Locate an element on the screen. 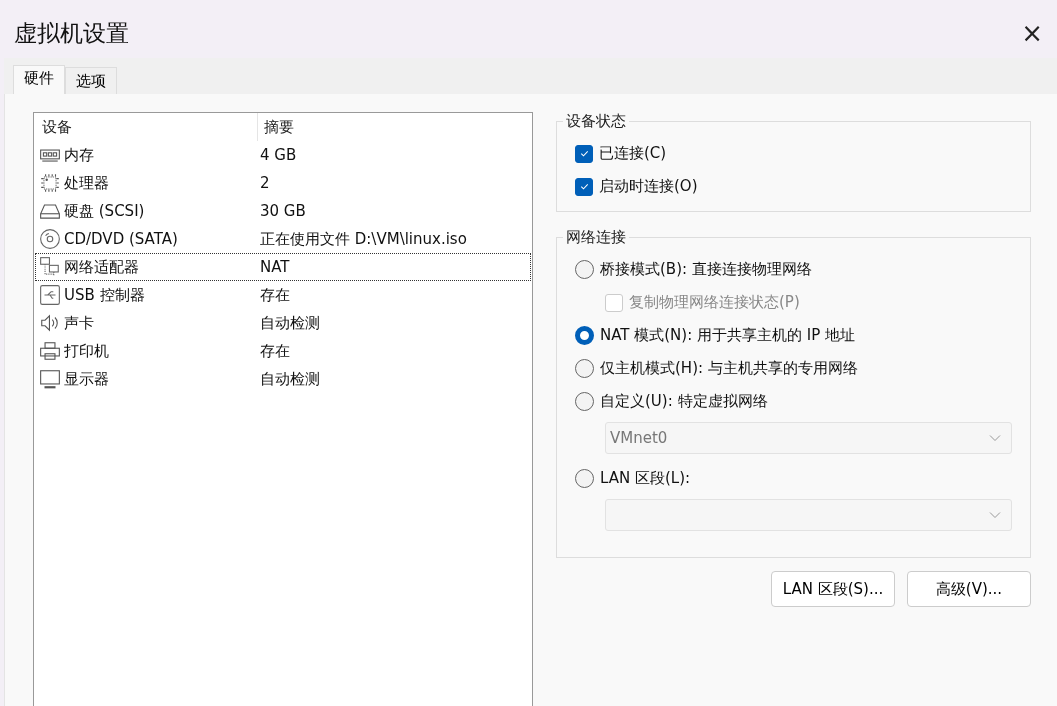 The image size is (1057, 706). sound-icon is located at coordinates (50, 323).